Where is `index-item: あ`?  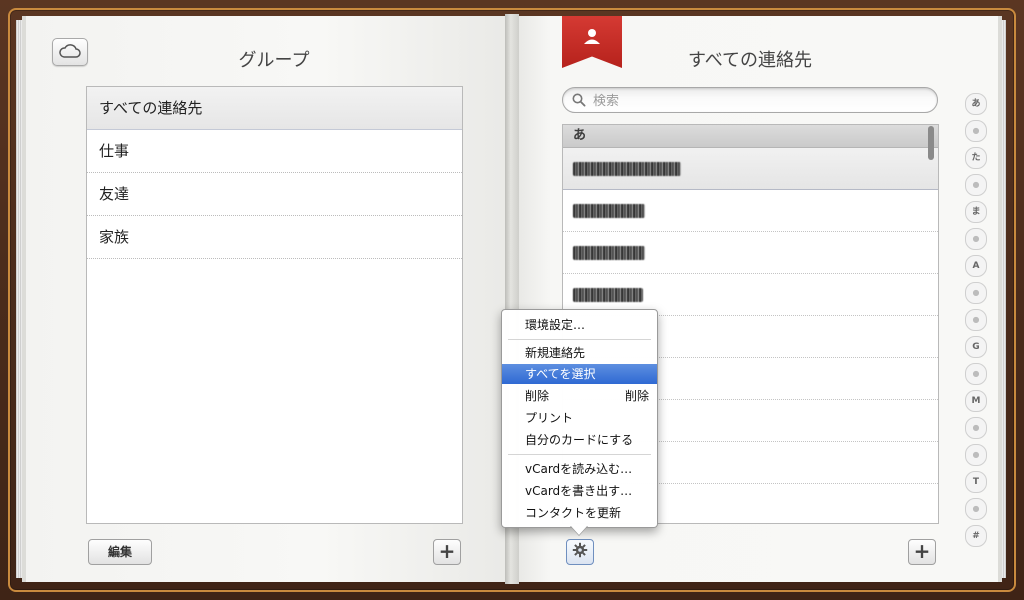
index-item: あ is located at coordinates (976, 104).